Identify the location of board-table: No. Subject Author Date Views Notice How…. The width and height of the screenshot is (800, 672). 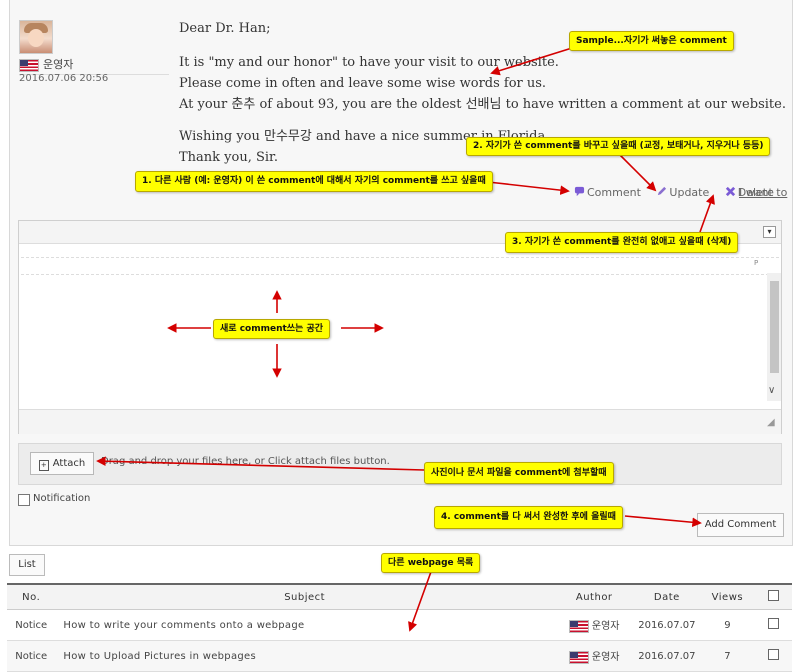
(399, 627).